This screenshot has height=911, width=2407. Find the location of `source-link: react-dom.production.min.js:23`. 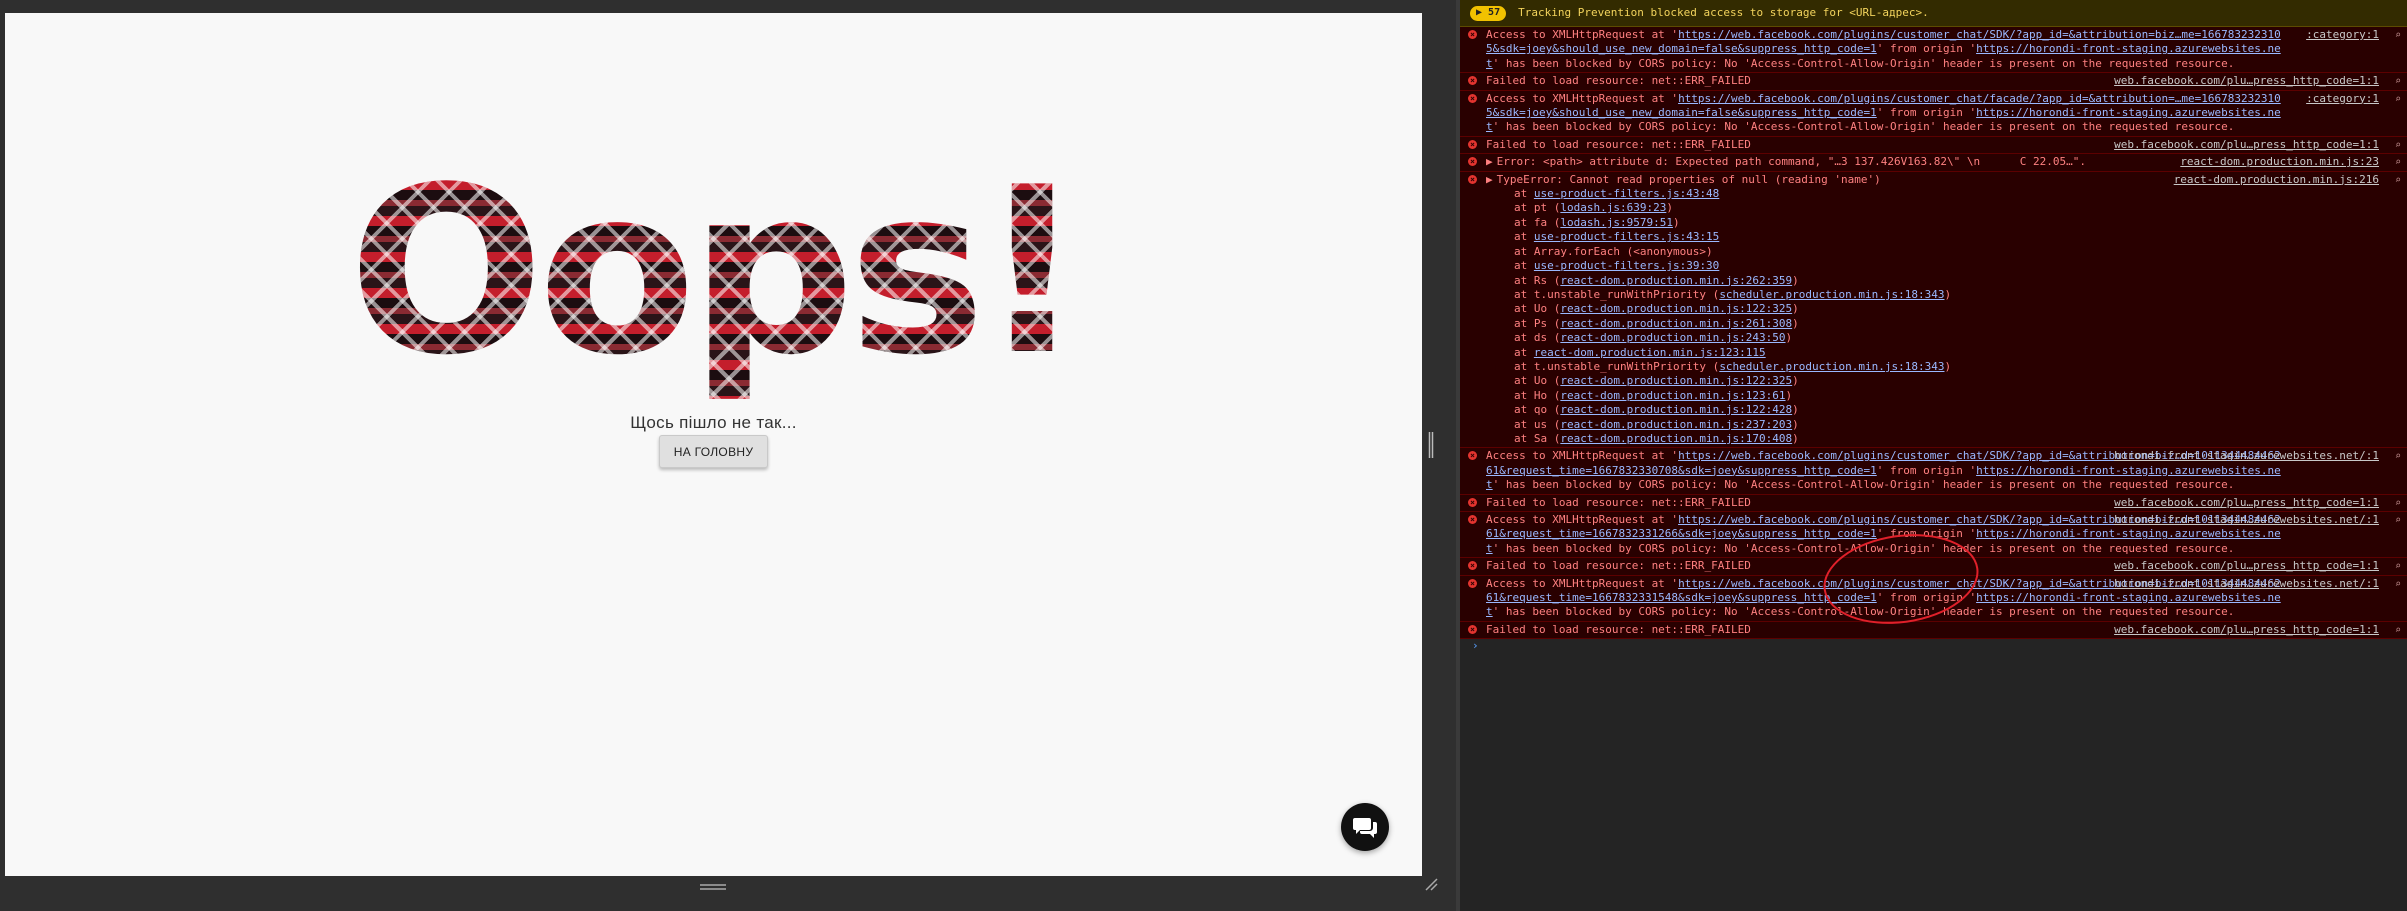

source-link: react-dom.production.min.js:23 is located at coordinates (2279, 162).